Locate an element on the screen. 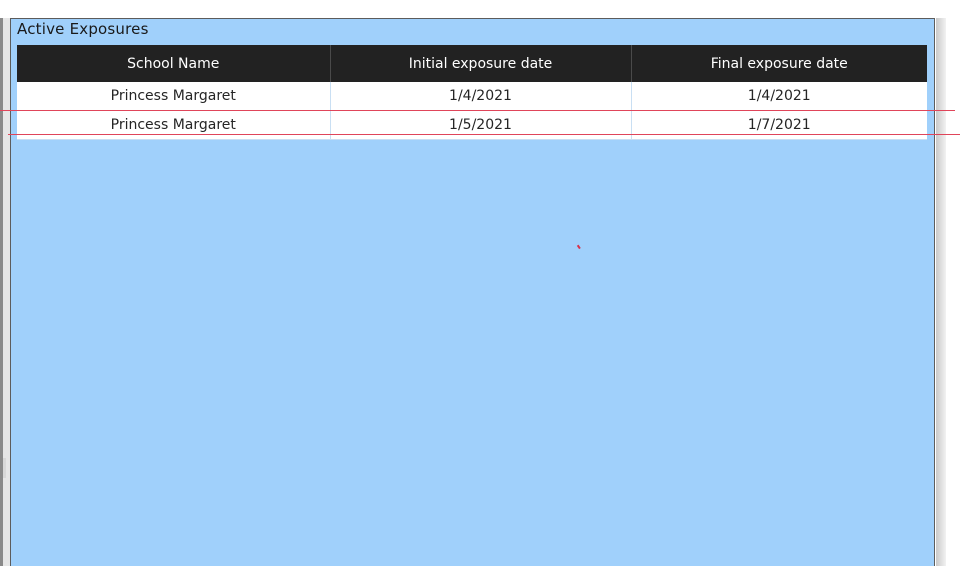 This screenshot has height=566, width=960. cell-final-exposure-date: 1/4/2021 is located at coordinates (778, 96).